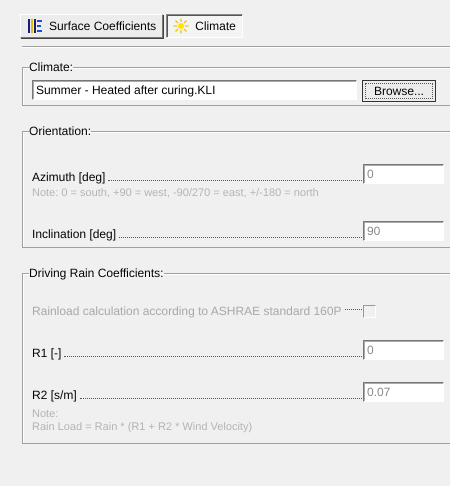 This screenshot has width=450, height=486. I want to click on tab: Surface Coefficients, so click(92, 26).